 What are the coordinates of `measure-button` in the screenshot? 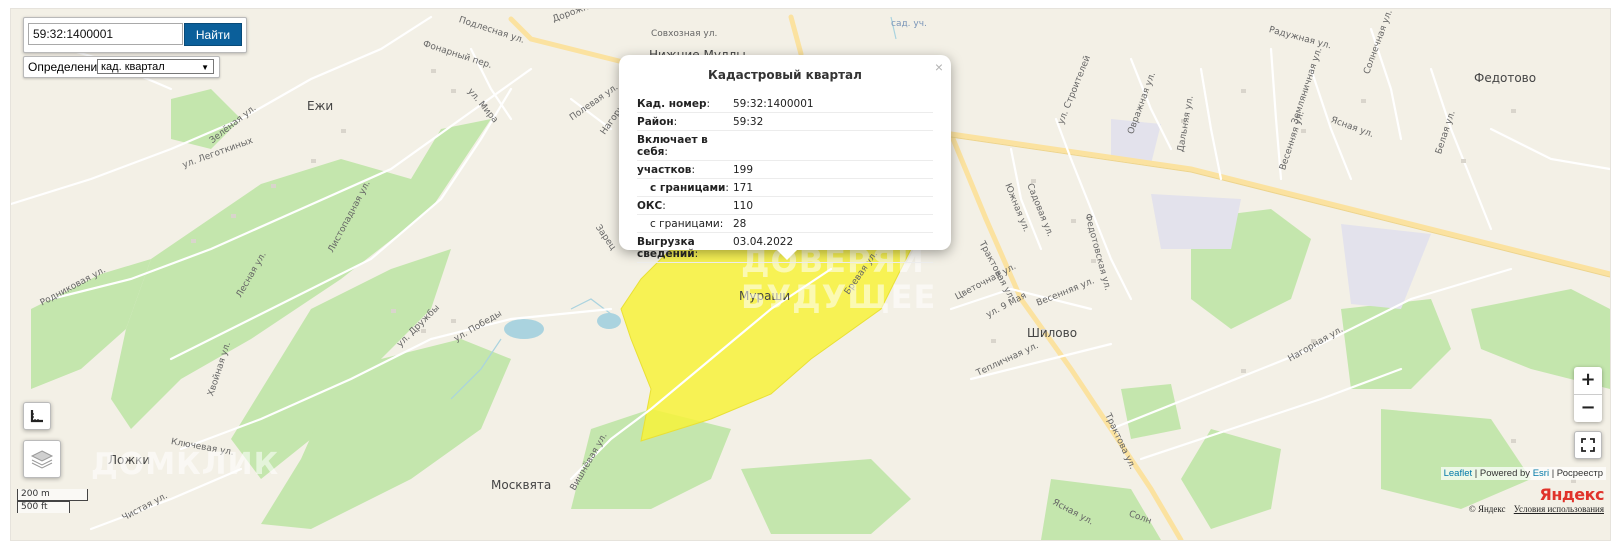 It's located at (37, 416).